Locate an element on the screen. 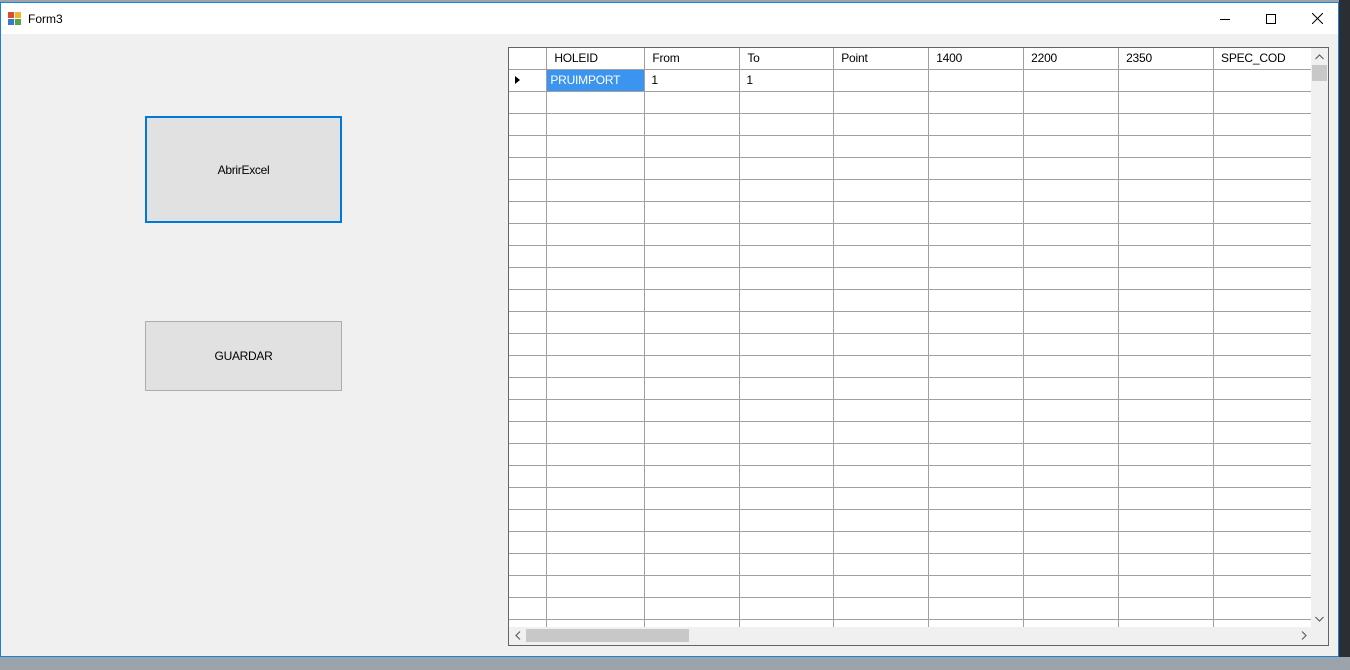  horizontal-scroll-thumb is located at coordinates (607, 635).